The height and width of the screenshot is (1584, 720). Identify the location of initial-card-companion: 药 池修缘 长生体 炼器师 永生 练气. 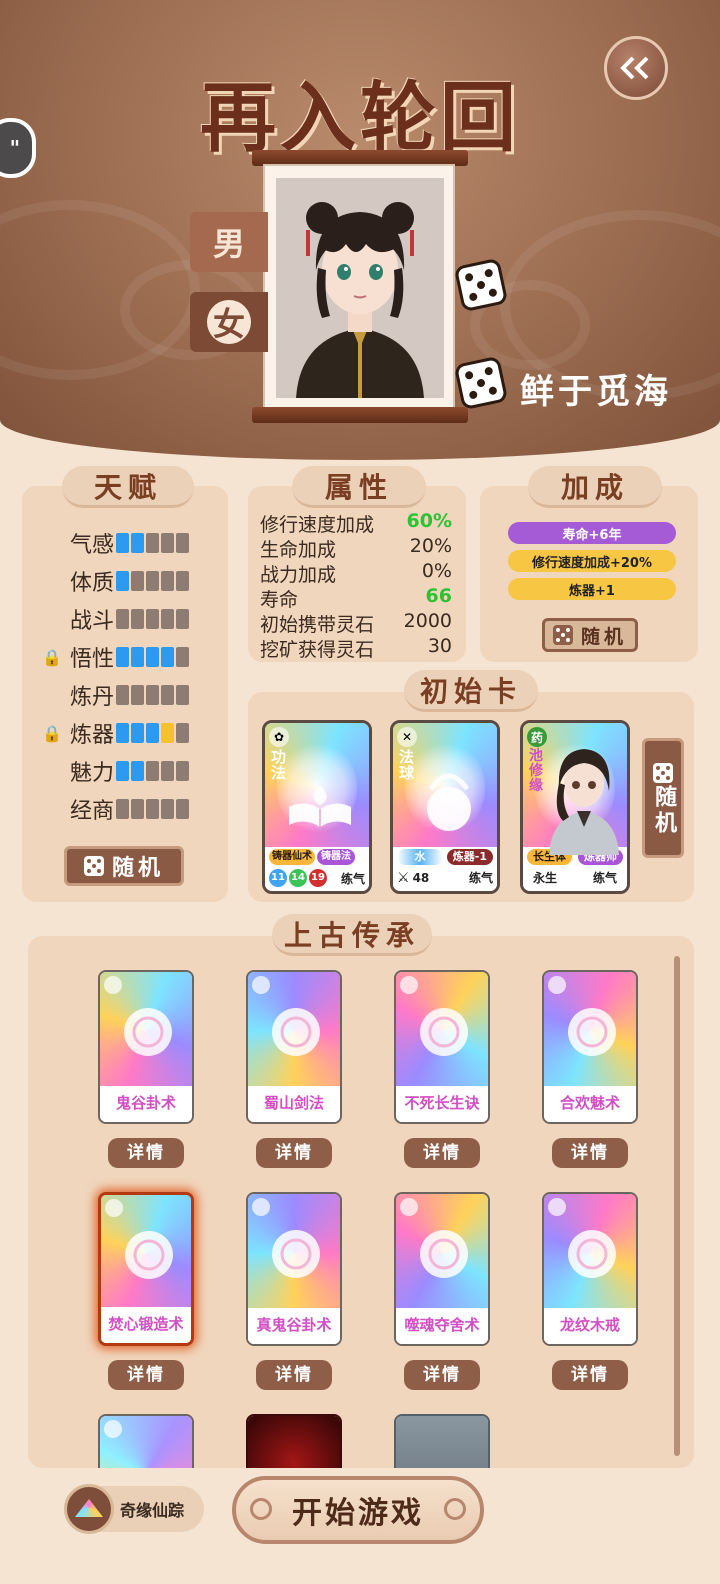
(575, 807).